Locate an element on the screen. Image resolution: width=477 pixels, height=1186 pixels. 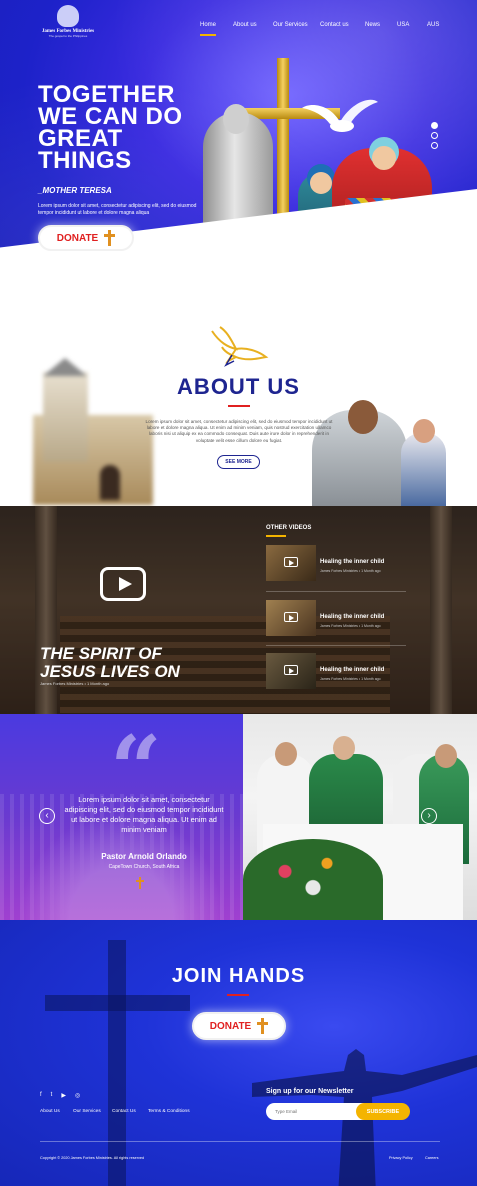
logo-tagline: The gospel to the Philippines is located at coordinates (68, 36).